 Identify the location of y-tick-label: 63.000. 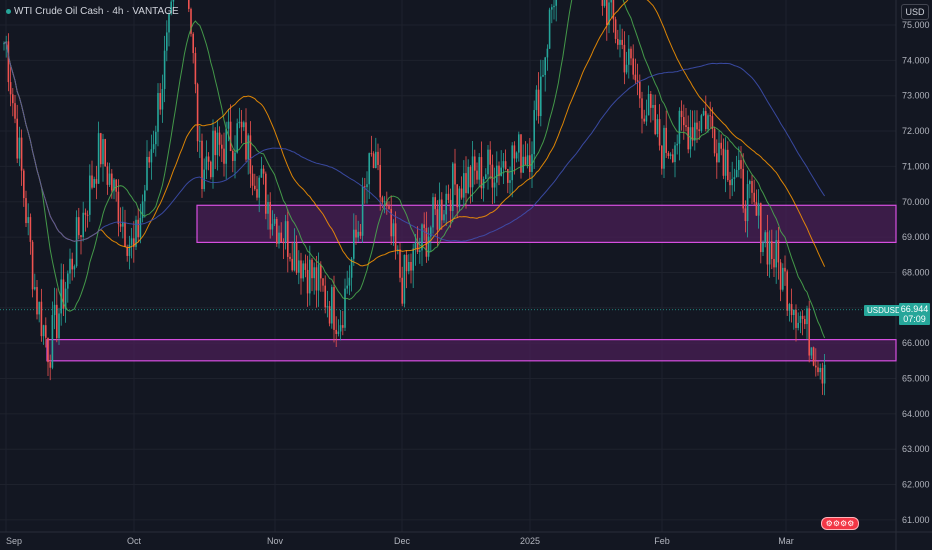
(916, 449).